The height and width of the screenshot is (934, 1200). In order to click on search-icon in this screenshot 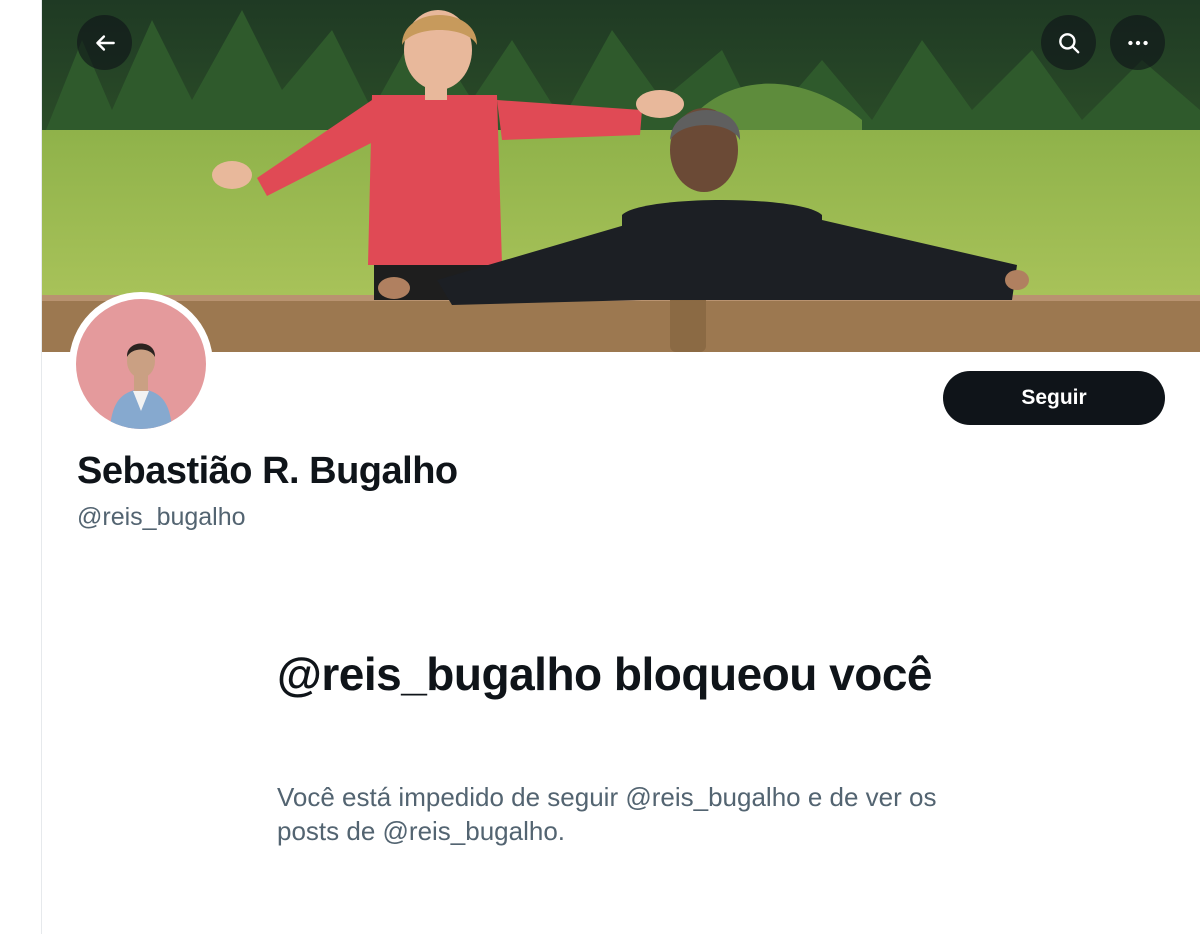, I will do `click(1068, 42)`.